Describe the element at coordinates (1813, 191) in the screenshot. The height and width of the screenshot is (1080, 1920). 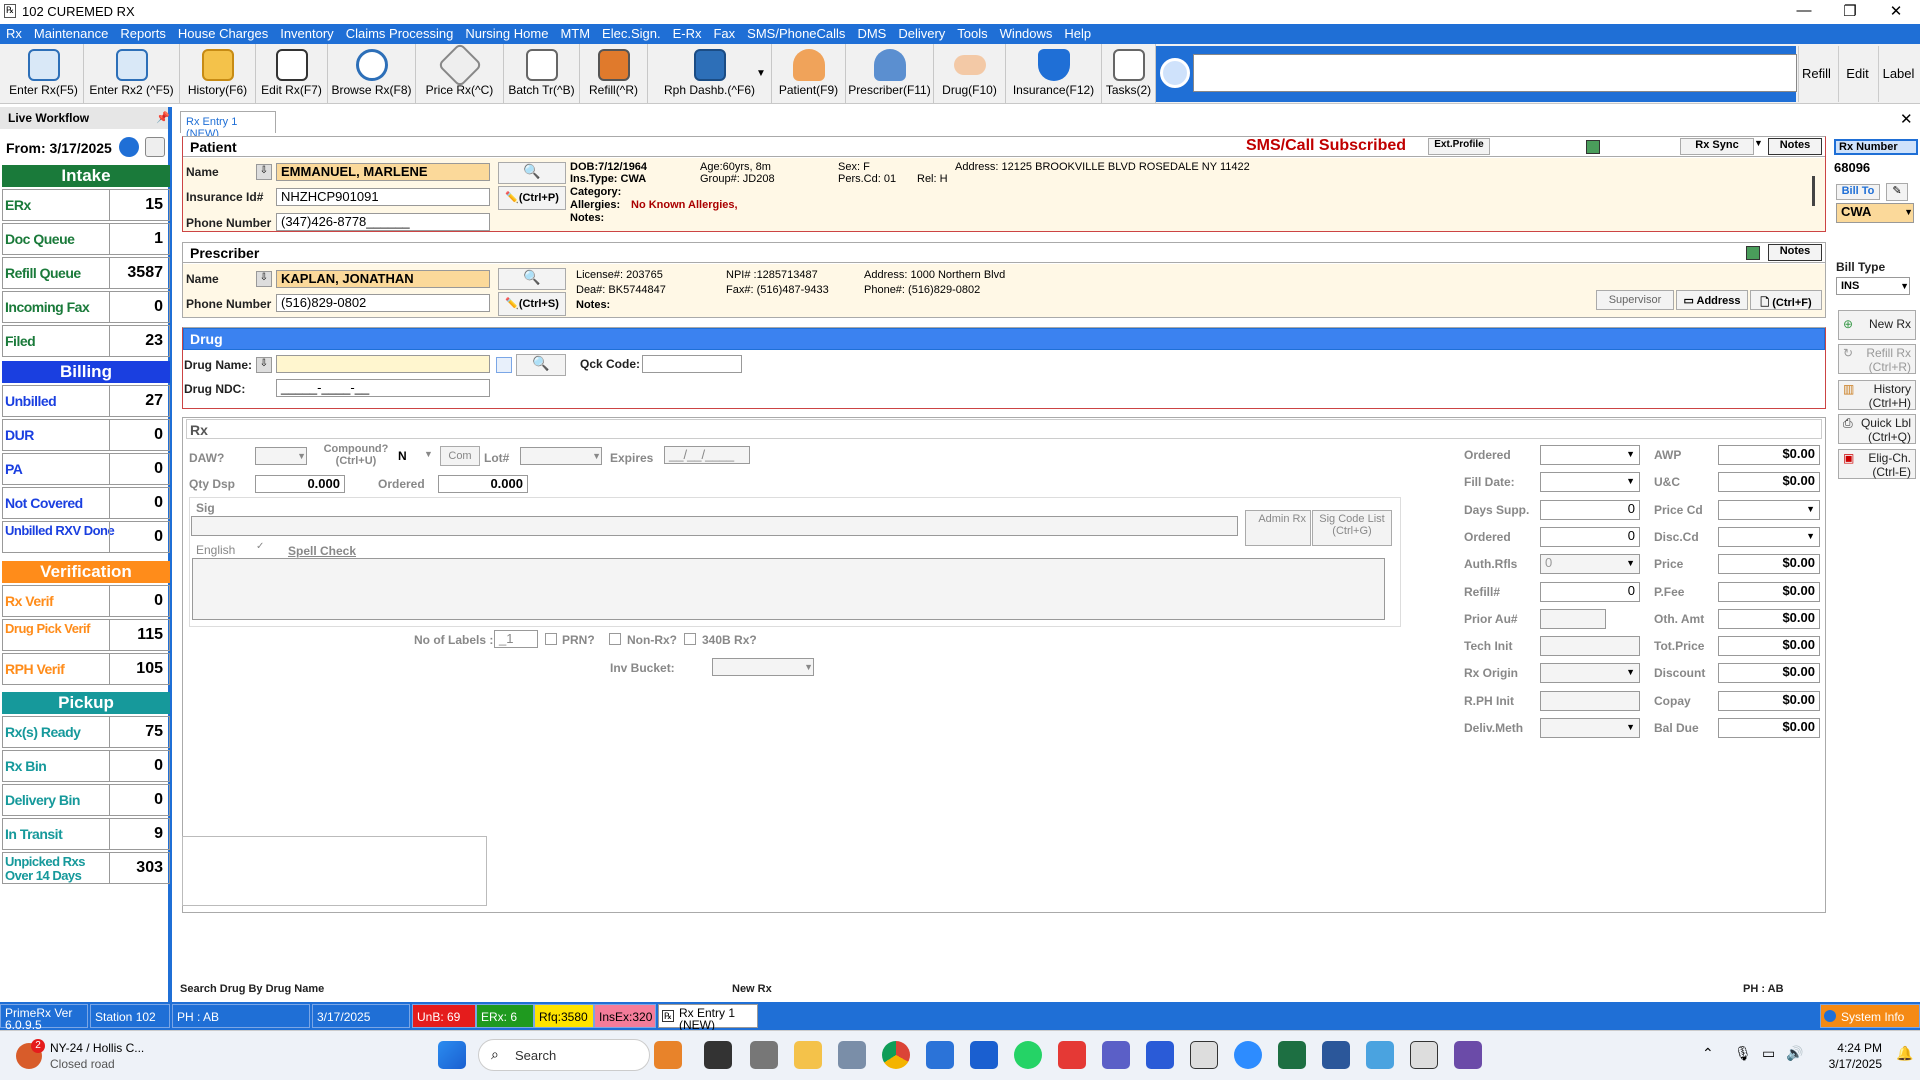
I see `scrollbar` at that location.